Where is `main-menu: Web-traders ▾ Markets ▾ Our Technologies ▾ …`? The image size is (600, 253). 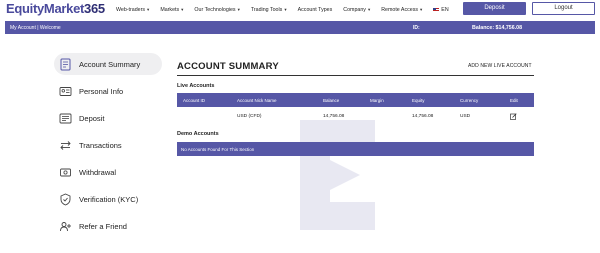
main-menu: Web-traders ▾ Markets ▾ Our Technologies ▾ … is located at coordinates (288, 10).